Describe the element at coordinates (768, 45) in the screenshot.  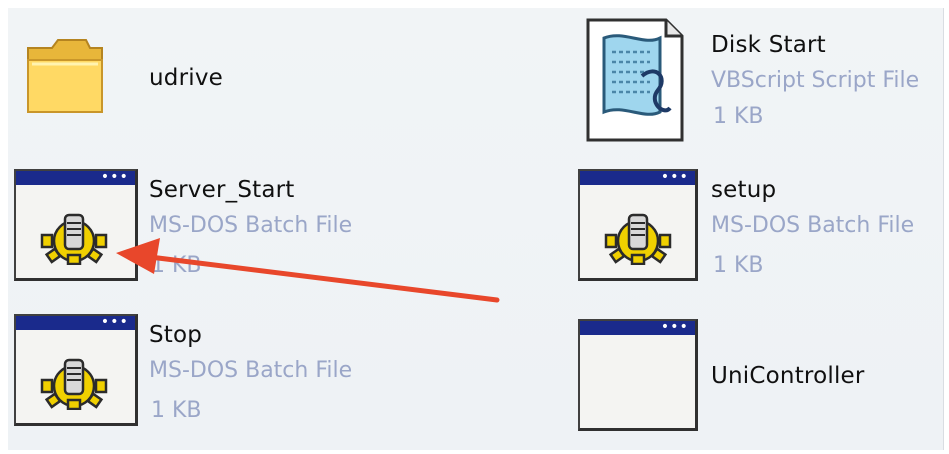
I see `file-name: Disk Start` at that location.